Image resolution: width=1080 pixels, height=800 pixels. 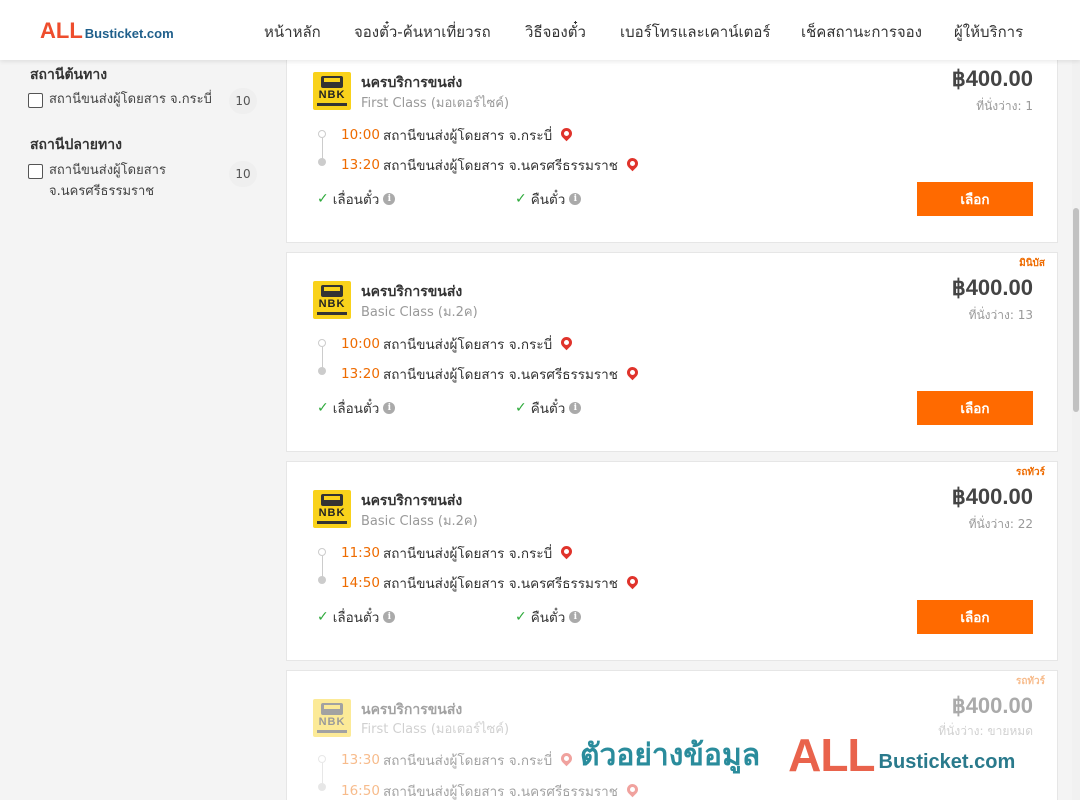 I want to click on arrival-time: 16:50, so click(x=360, y=791).